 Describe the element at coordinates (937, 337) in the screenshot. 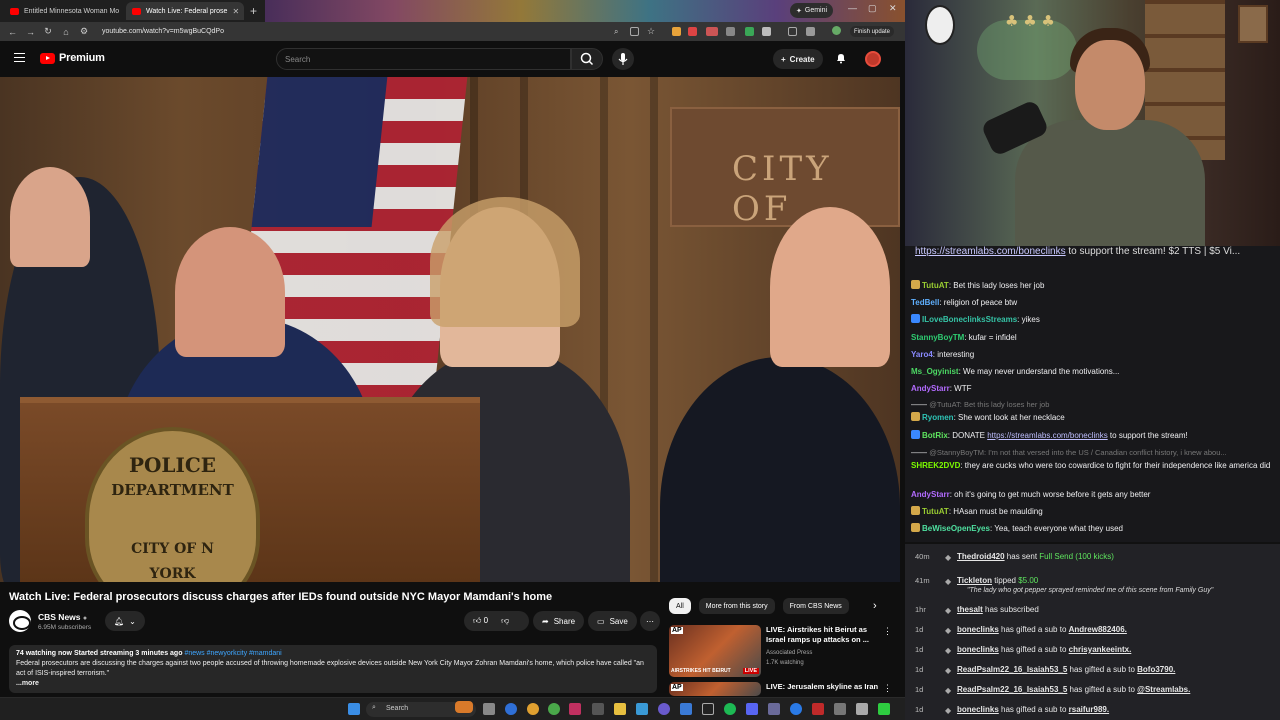

I see `chat-username: StannyBoyTM` at that location.